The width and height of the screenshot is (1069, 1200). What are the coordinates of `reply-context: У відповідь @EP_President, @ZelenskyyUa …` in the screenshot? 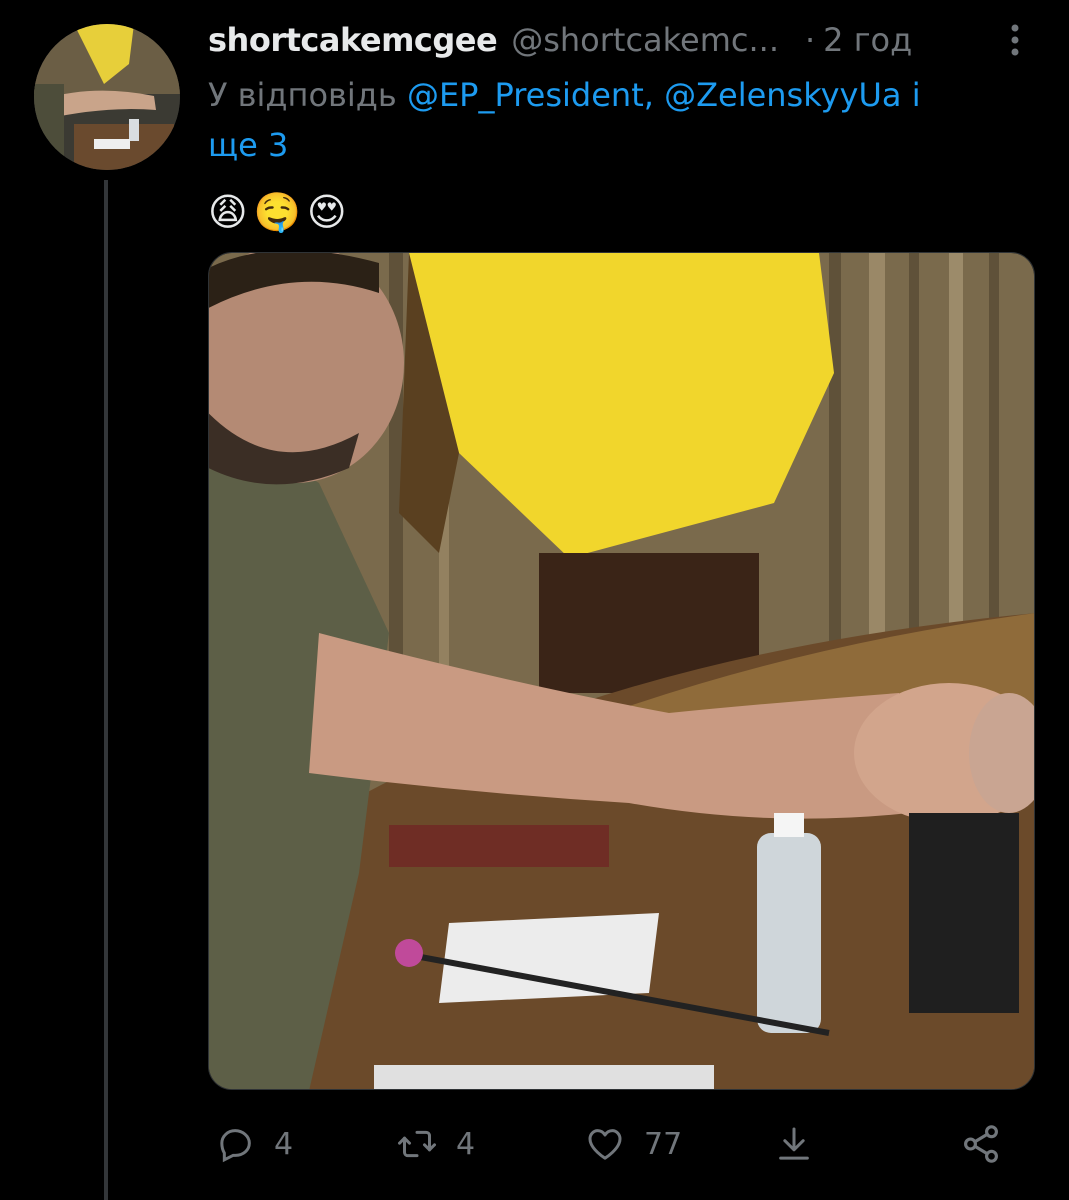 It's located at (618, 120).